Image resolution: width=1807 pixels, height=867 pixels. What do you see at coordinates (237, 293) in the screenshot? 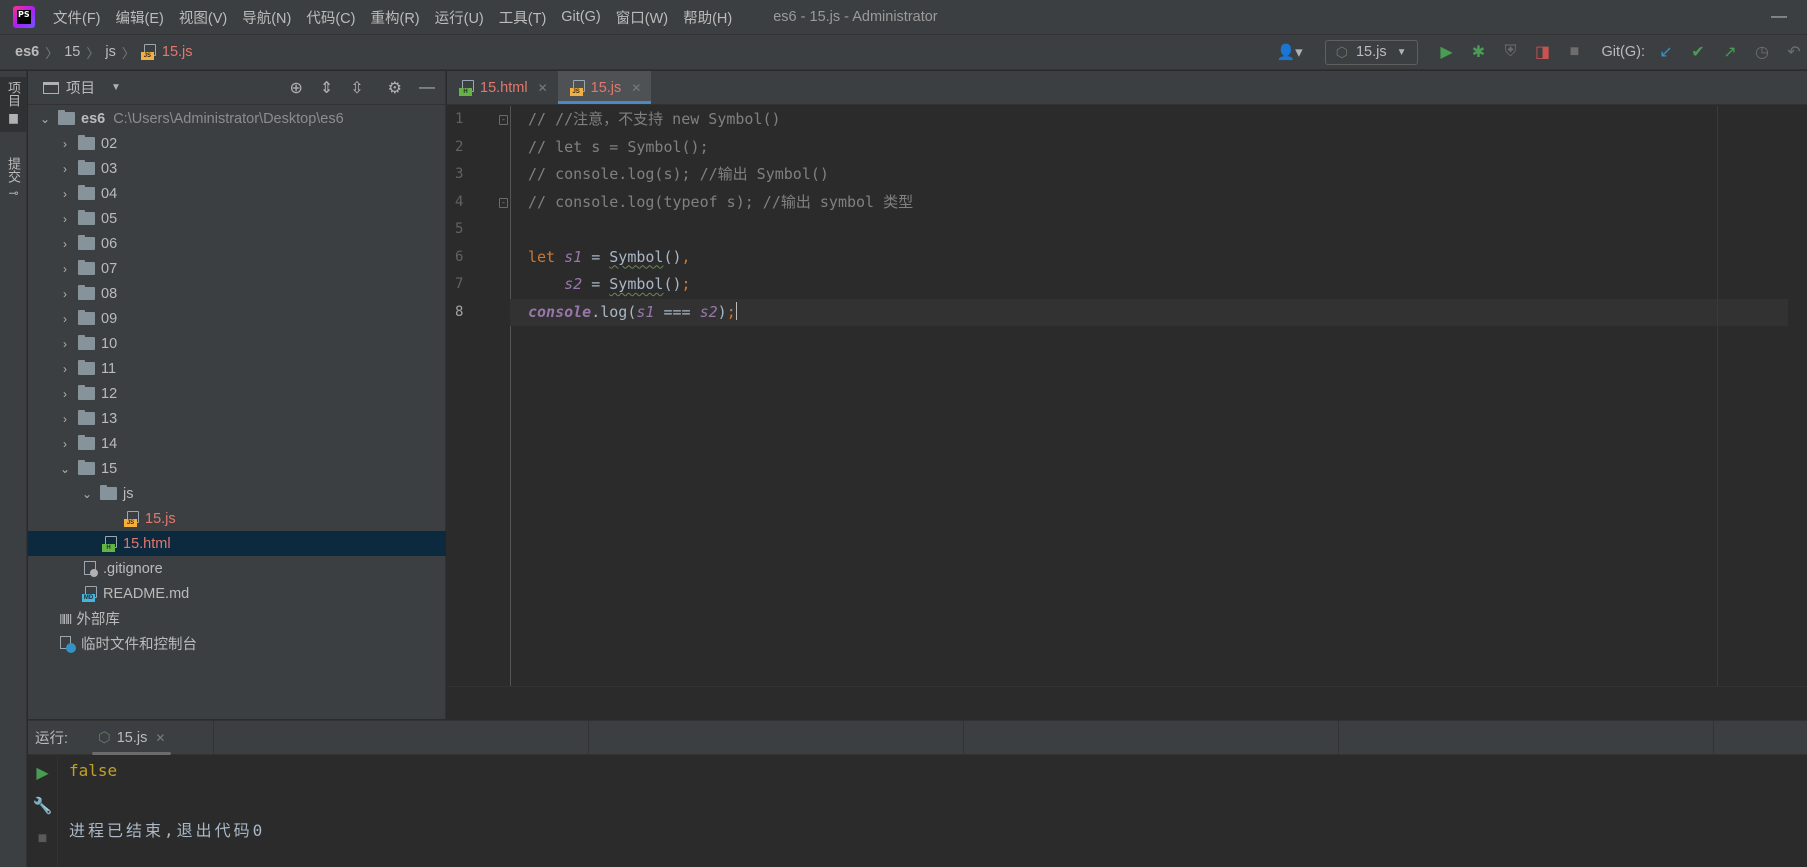
I see `tree-row-folder-08: › 08` at bounding box center [237, 293].